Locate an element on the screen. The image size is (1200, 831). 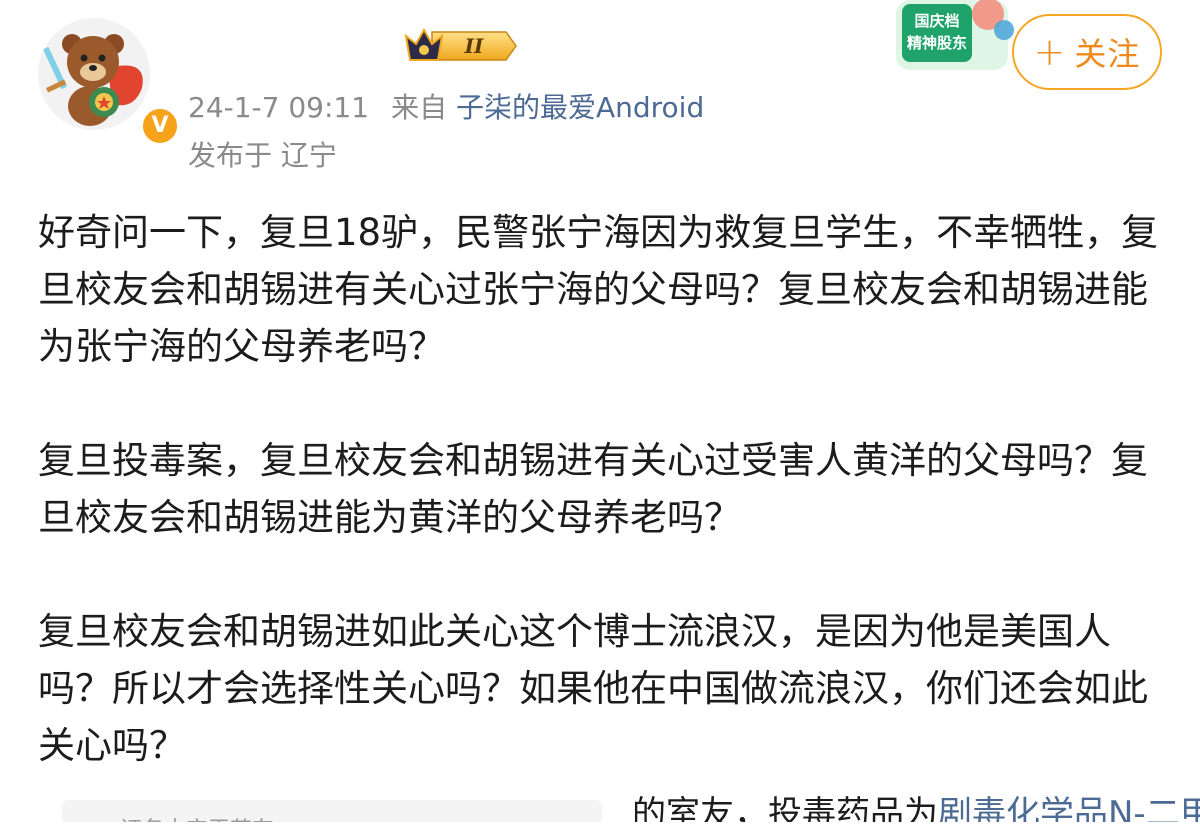
follow-button: + 关注 is located at coordinates (1087, 52).